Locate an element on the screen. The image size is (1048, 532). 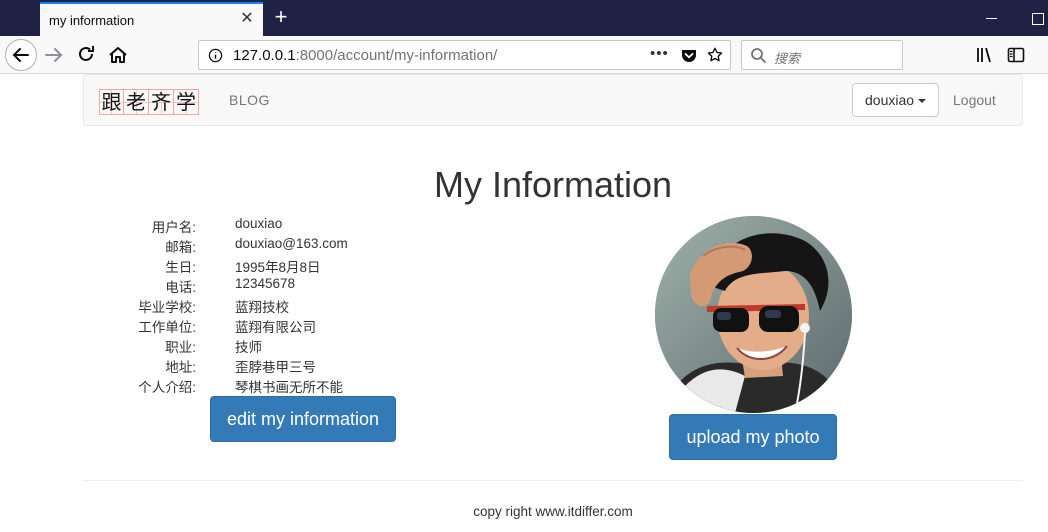
info-row: 电话: 12345678 is located at coordinates (300, 286).